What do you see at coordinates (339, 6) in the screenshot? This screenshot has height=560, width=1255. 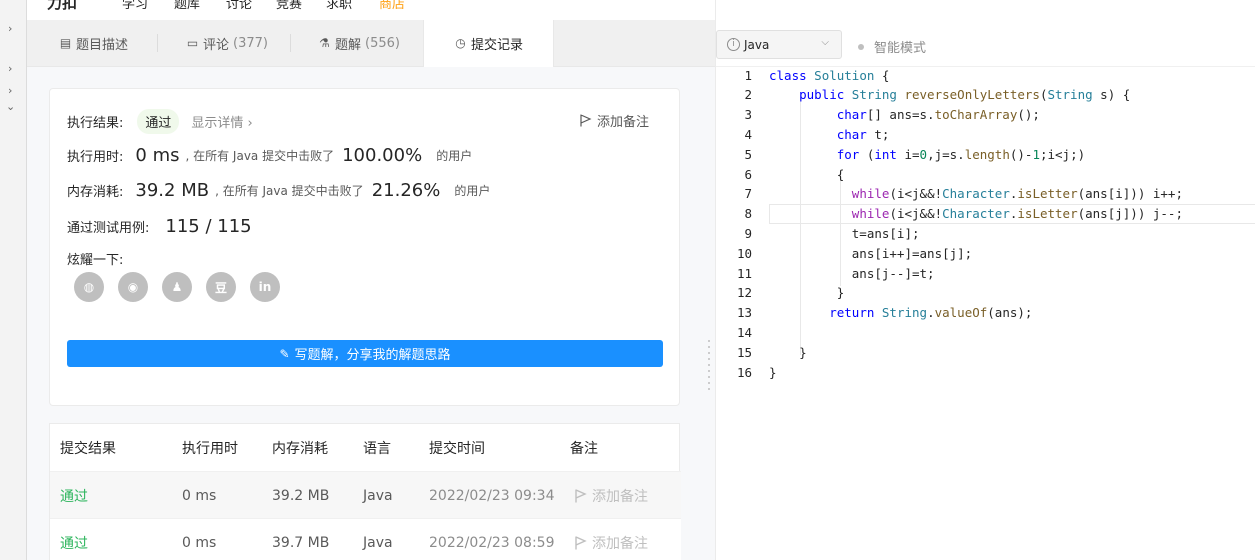 I see `nav-item-jobs: 求职` at bounding box center [339, 6].